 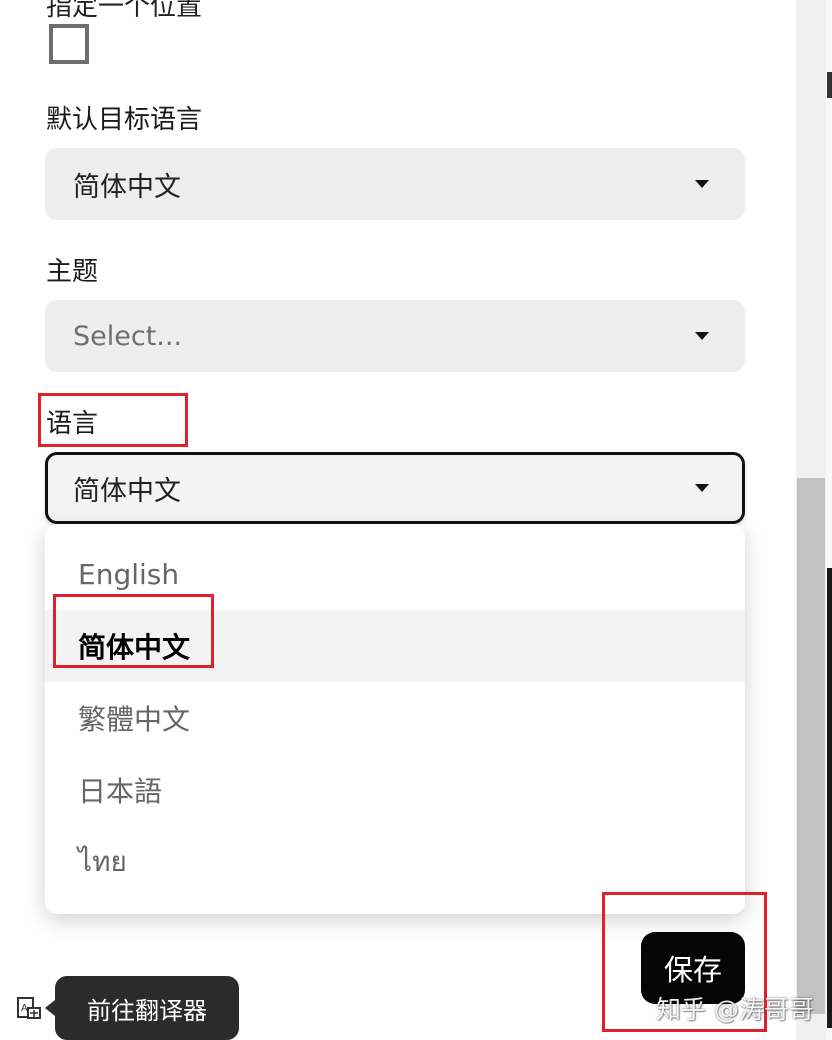 What do you see at coordinates (127, 187) in the screenshot?
I see `default-target-language-value: 简体中文` at bounding box center [127, 187].